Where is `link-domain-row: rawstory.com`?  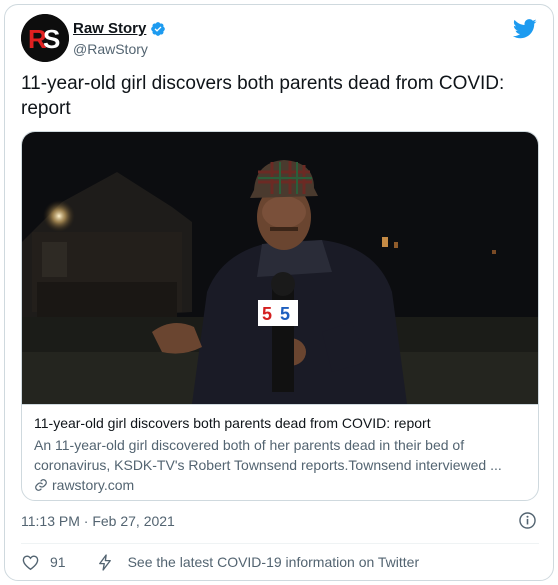 link-domain-row: rawstory.com is located at coordinates (281, 485).